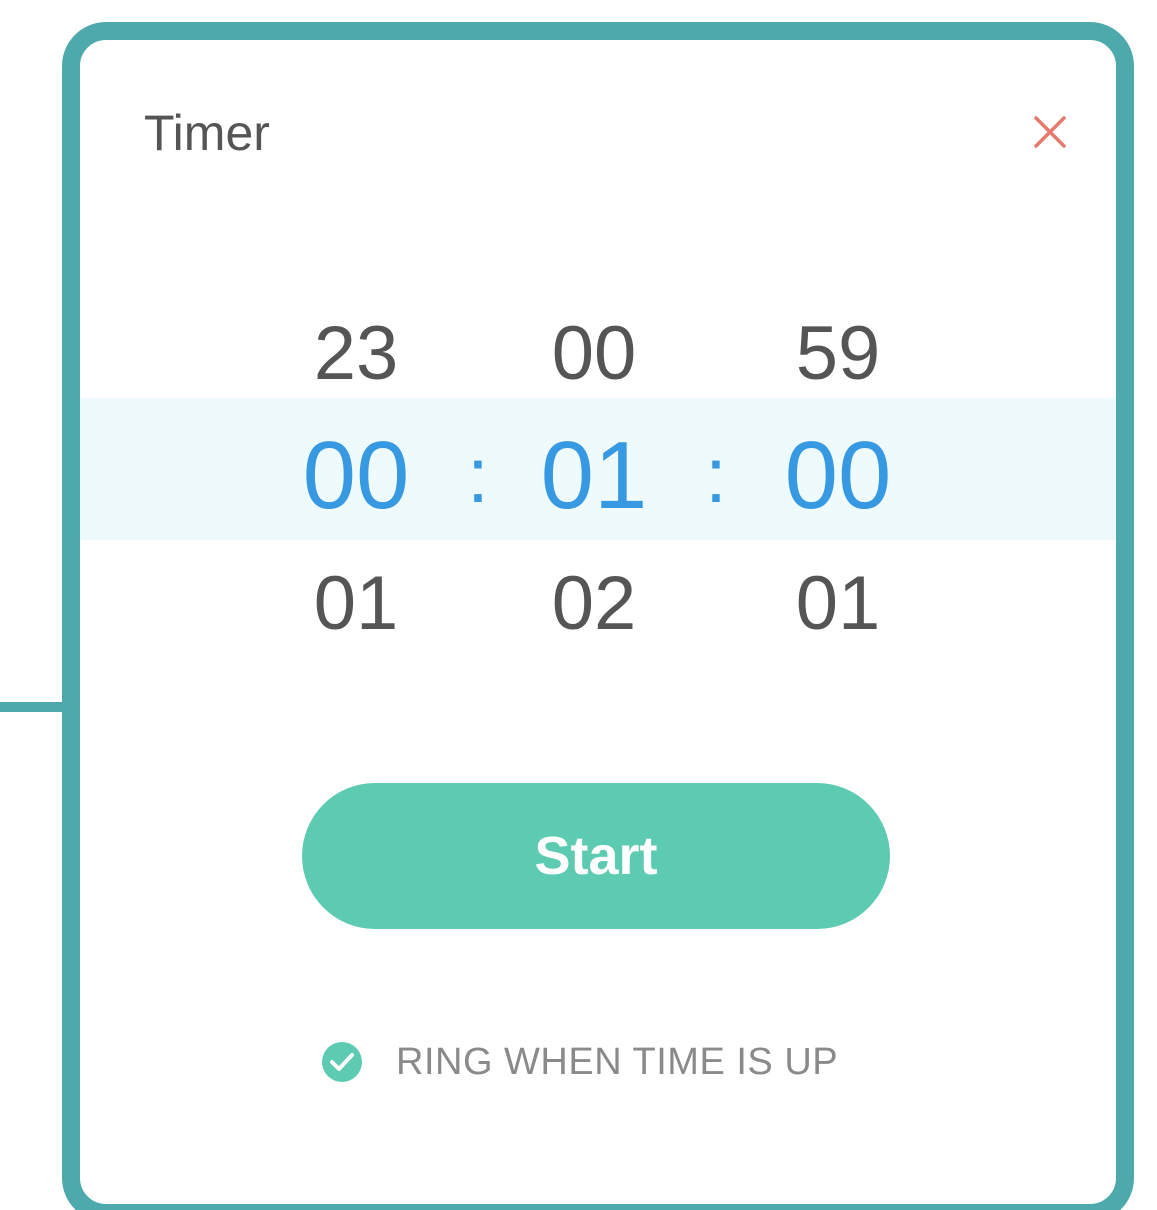 This screenshot has height=1210, width=1157. What do you see at coordinates (35, 707) in the screenshot?
I see `connector-line` at bounding box center [35, 707].